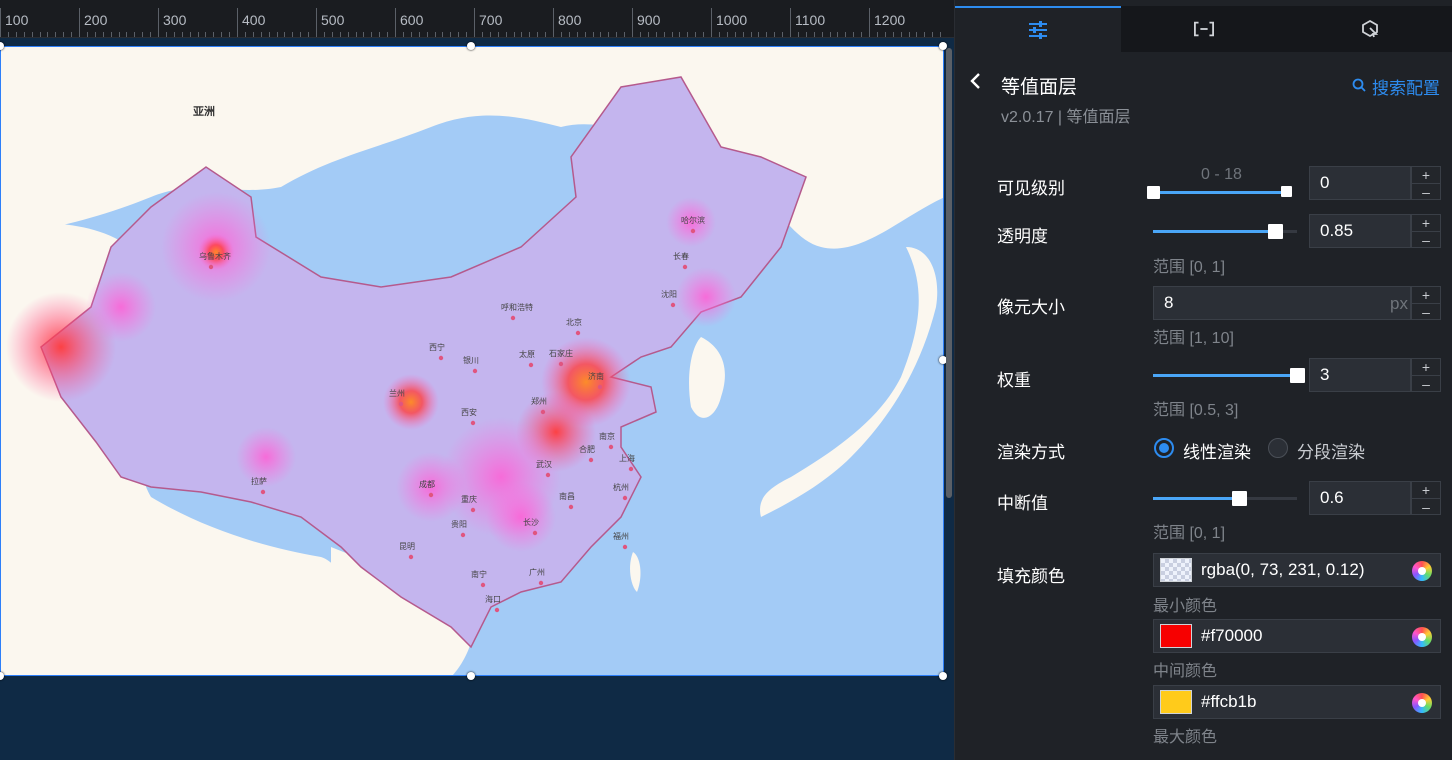 Image resolution: width=1452 pixels, height=760 pixels. I want to click on city-label: 长春, so click(681, 256).